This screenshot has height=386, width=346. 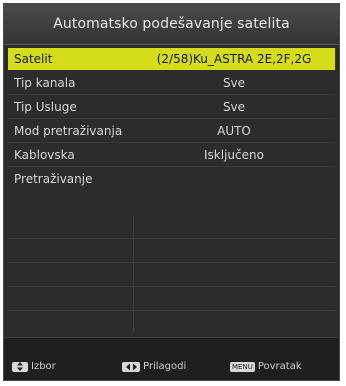 What do you see at coordinates (234, 83) in the screenshot?
I see `row-channel-type-value: Sve` at bounding box center [234, 83].